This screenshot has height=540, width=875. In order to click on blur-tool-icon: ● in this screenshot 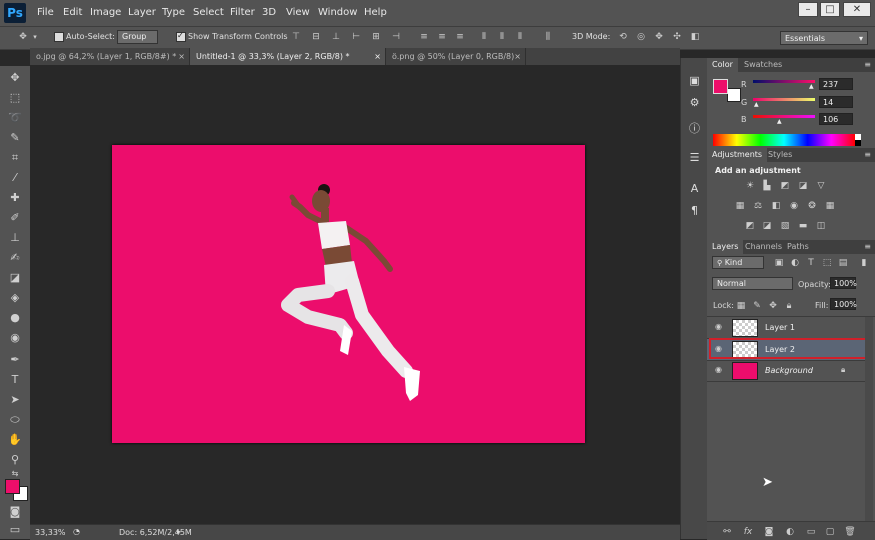, I will do `click(15, 318)`.